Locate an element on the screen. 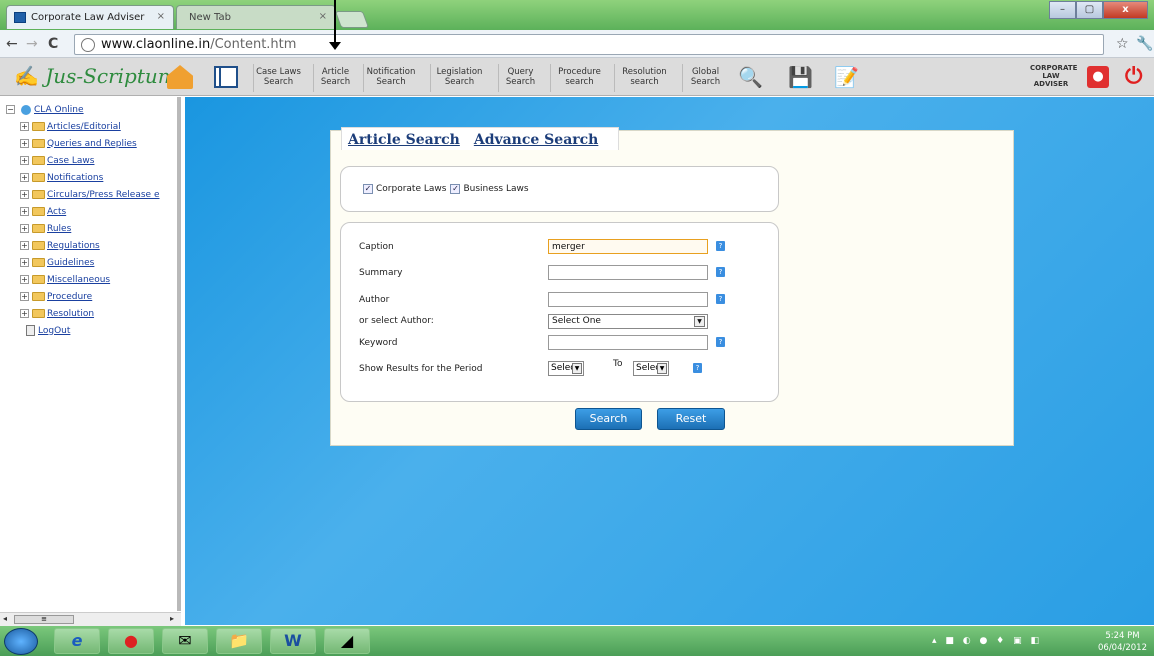 This screenshot has height=656, width=1154. wrench-icon: 🔧 is located at coordinates (1144, 44).